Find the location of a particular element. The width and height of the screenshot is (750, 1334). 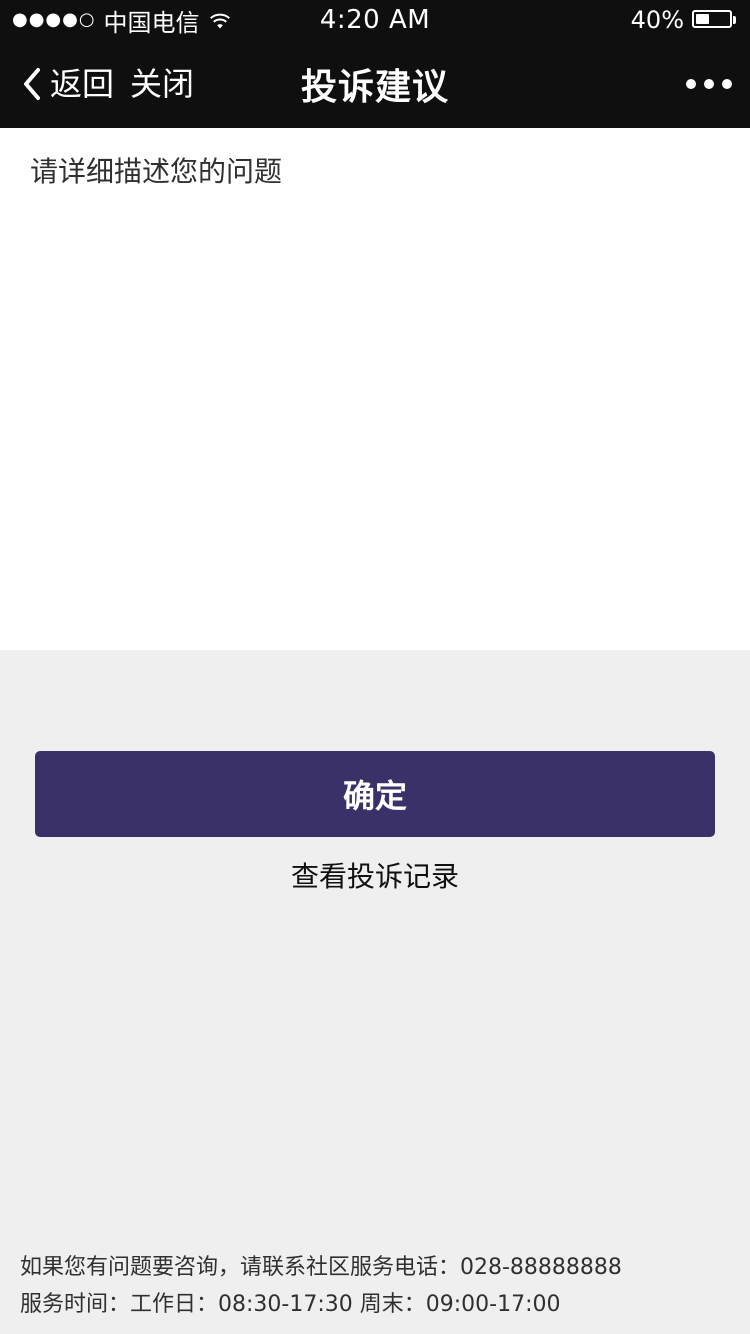

battery-fill is located at coordinates (702, 19).